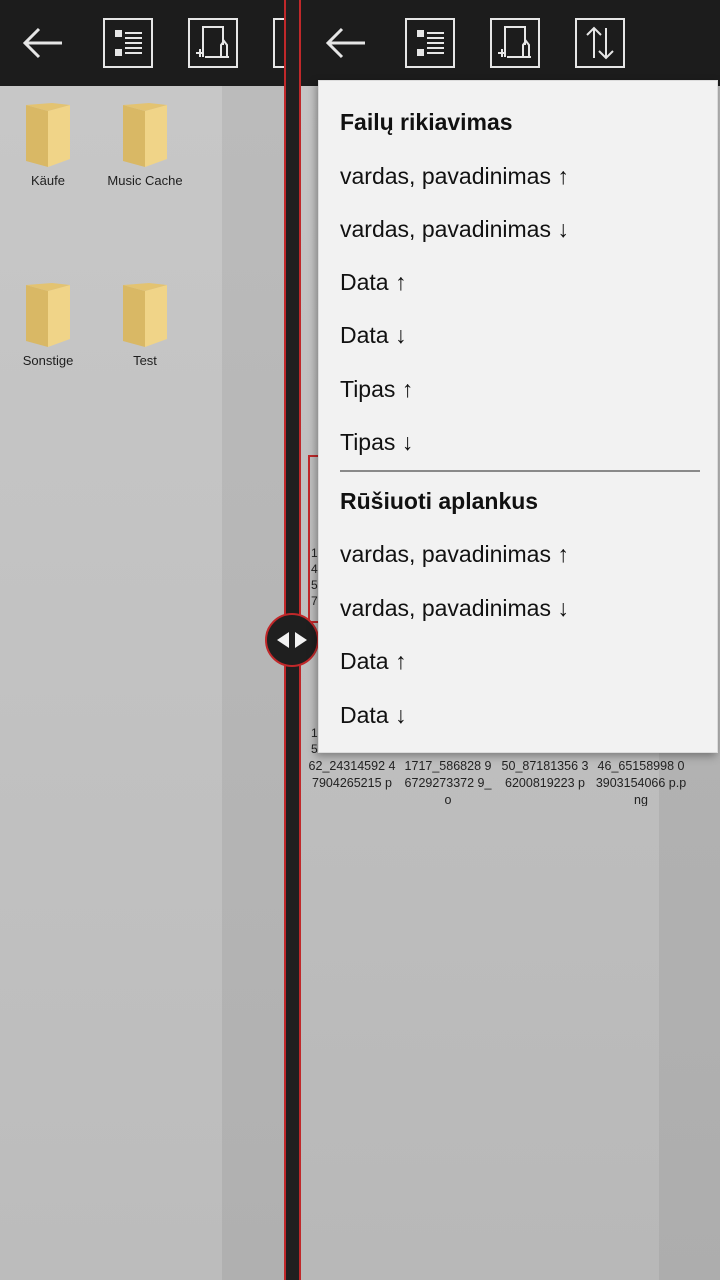 Image resolution: width=720 pixels, height=1280 pixels. What do you see at coordinates (48, 180) in the screenshot?
I see `folder-label: Käufe` at bounding box center [48, 180].